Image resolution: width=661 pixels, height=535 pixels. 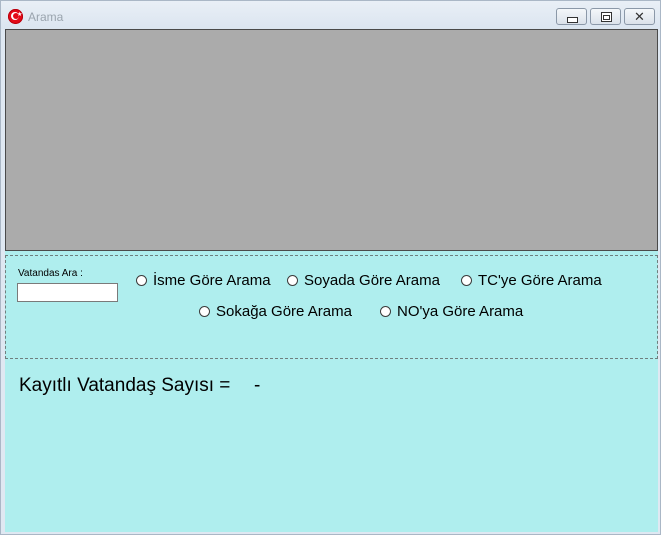 I want to click on turkish-flag-icon: ★, so click(x=15, y=16).